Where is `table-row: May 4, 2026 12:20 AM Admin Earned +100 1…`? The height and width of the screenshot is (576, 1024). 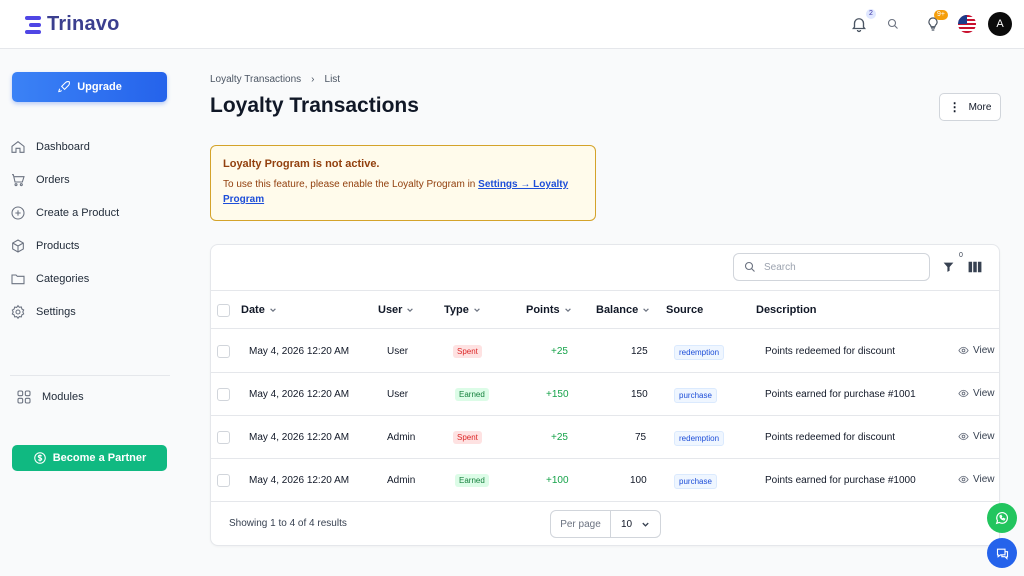
table-row: May 4, 2026 12:20 AM Admin Earned +100 1… is located at coordinates (605, 480).